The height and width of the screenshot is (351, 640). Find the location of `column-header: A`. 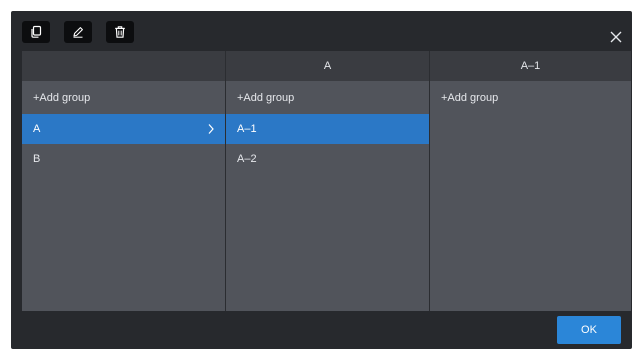

column-header: A is located at coordinates (327, 66).